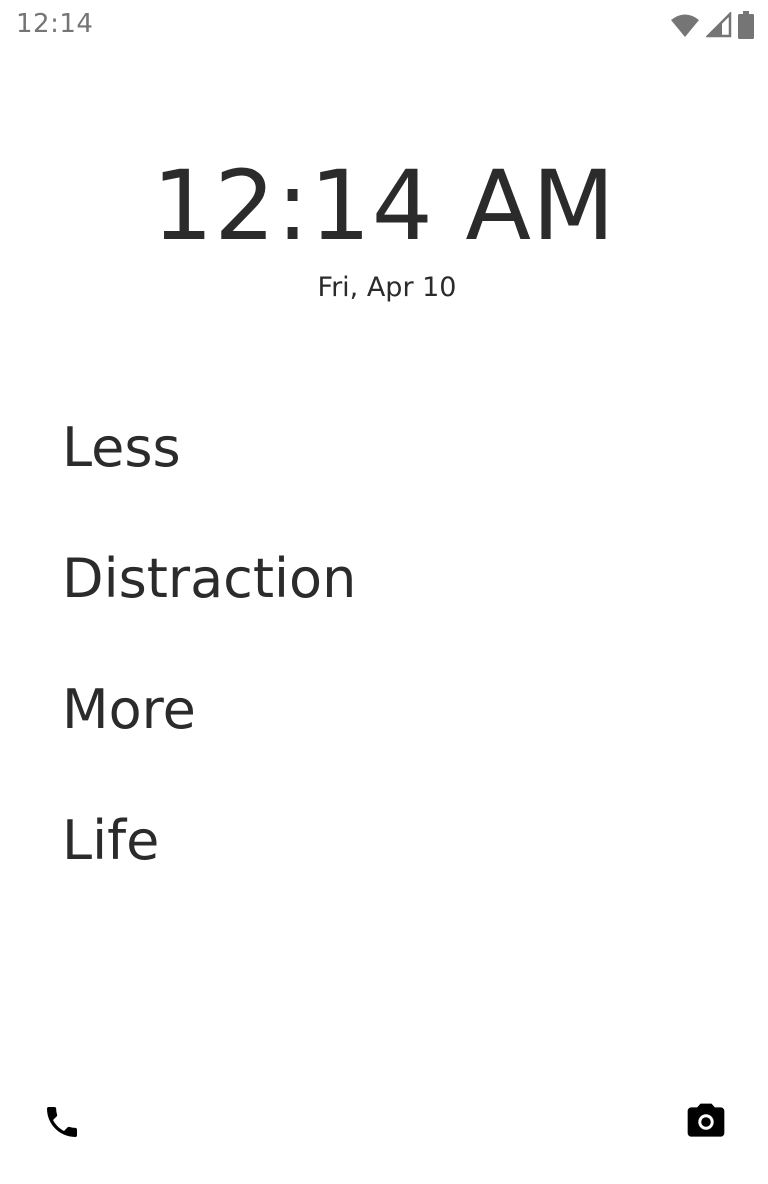 This screenshot has height=1184, width=768. What do you see at coordinates (746, 25) in the screenshot?
I see `battery-icon` at bounding box center [746, 25].